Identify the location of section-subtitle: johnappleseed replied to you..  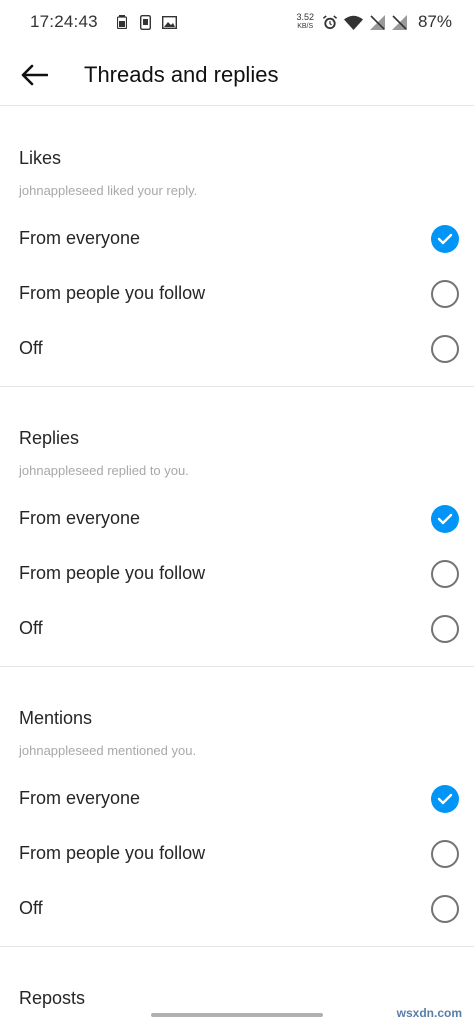
(104, 470).